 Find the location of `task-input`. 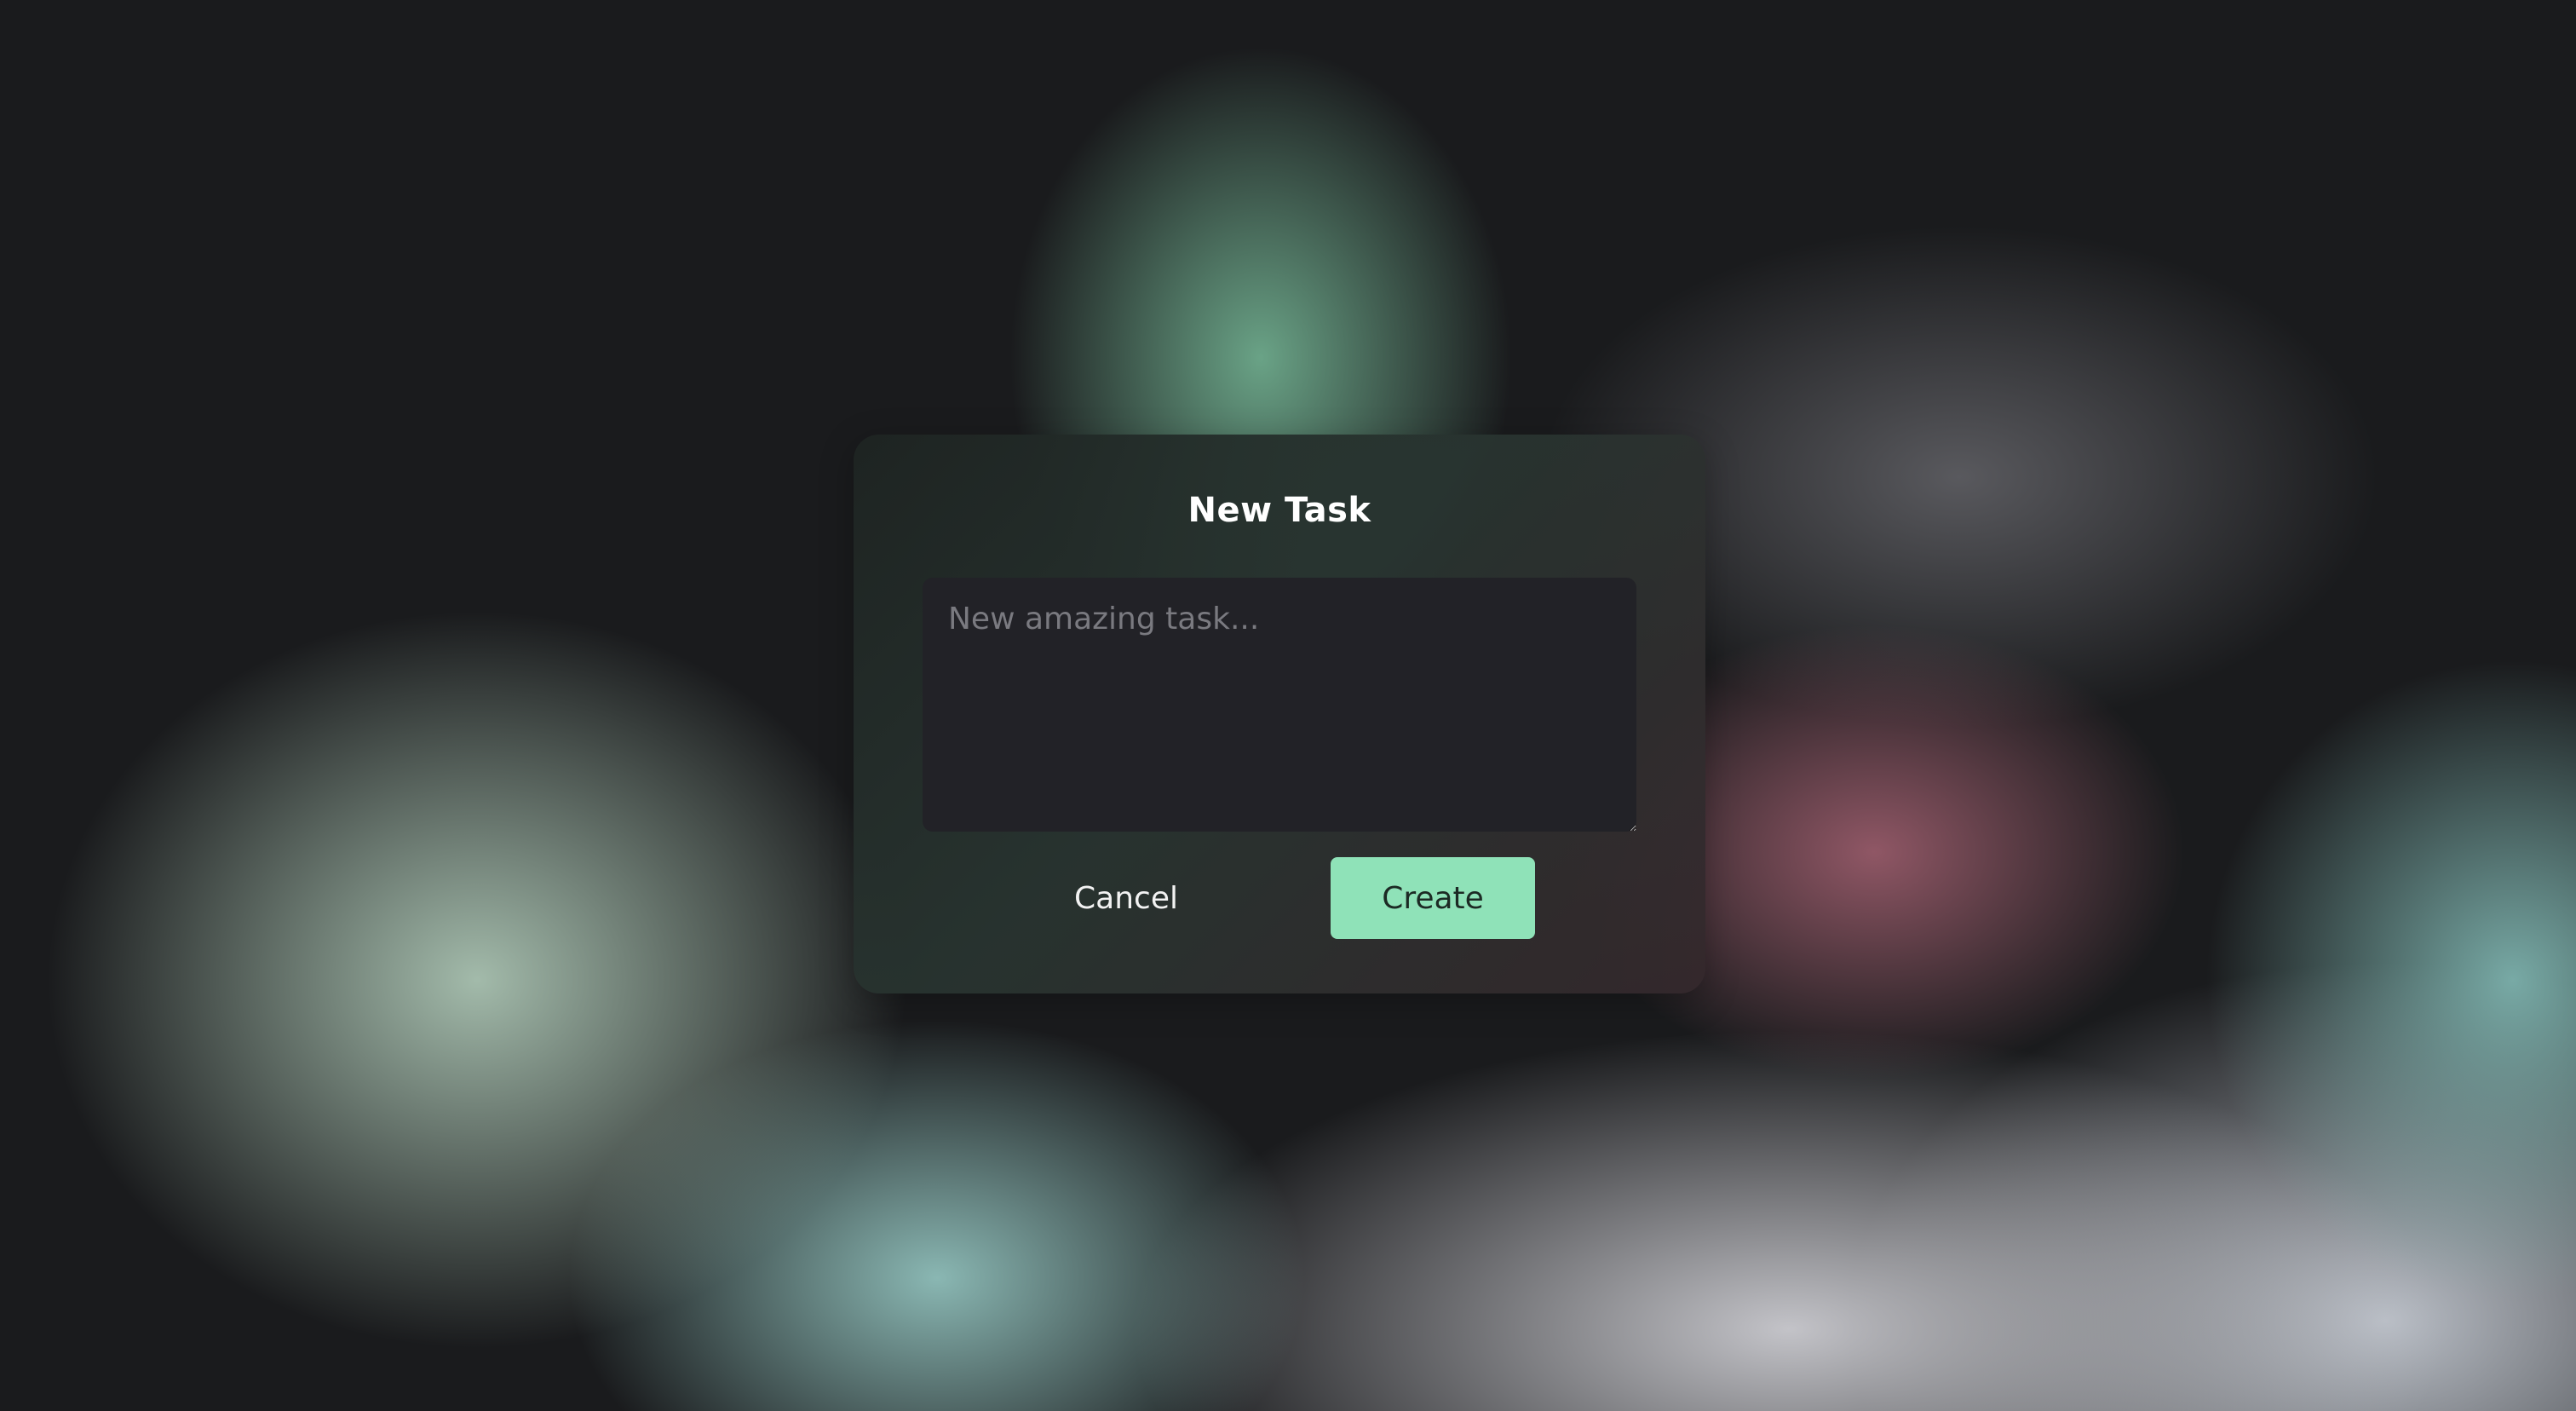

task-input is located at coordinates (1280, 705).